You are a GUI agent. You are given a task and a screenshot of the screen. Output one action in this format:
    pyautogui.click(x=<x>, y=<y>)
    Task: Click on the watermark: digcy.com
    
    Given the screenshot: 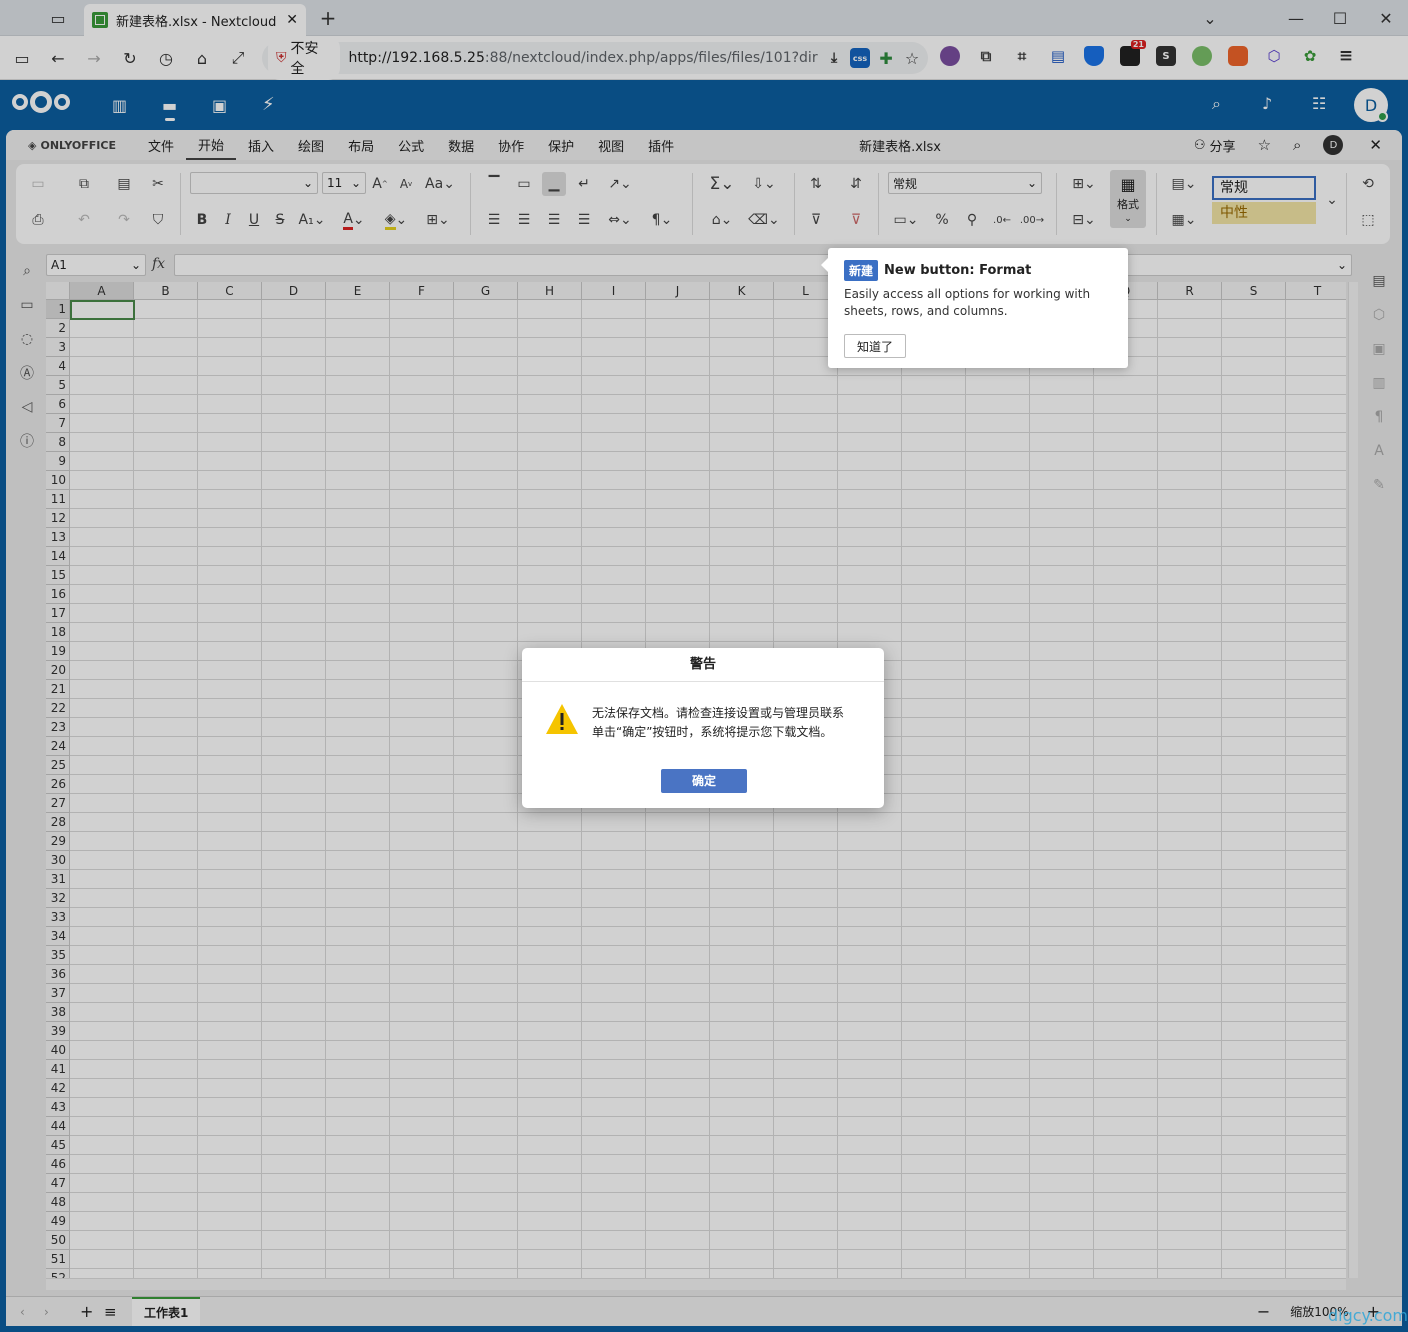 What is the action you would take?
    pyautogui.click(x=1368, y=1315)
    